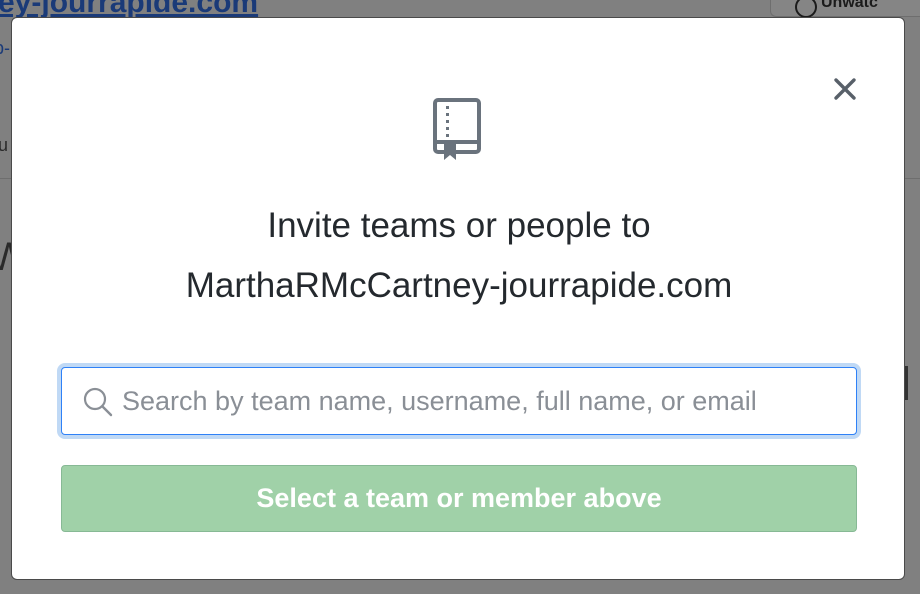 The width and height of the screenshot is (920, 594). I want to click on eye-icon, so click(806, 9).